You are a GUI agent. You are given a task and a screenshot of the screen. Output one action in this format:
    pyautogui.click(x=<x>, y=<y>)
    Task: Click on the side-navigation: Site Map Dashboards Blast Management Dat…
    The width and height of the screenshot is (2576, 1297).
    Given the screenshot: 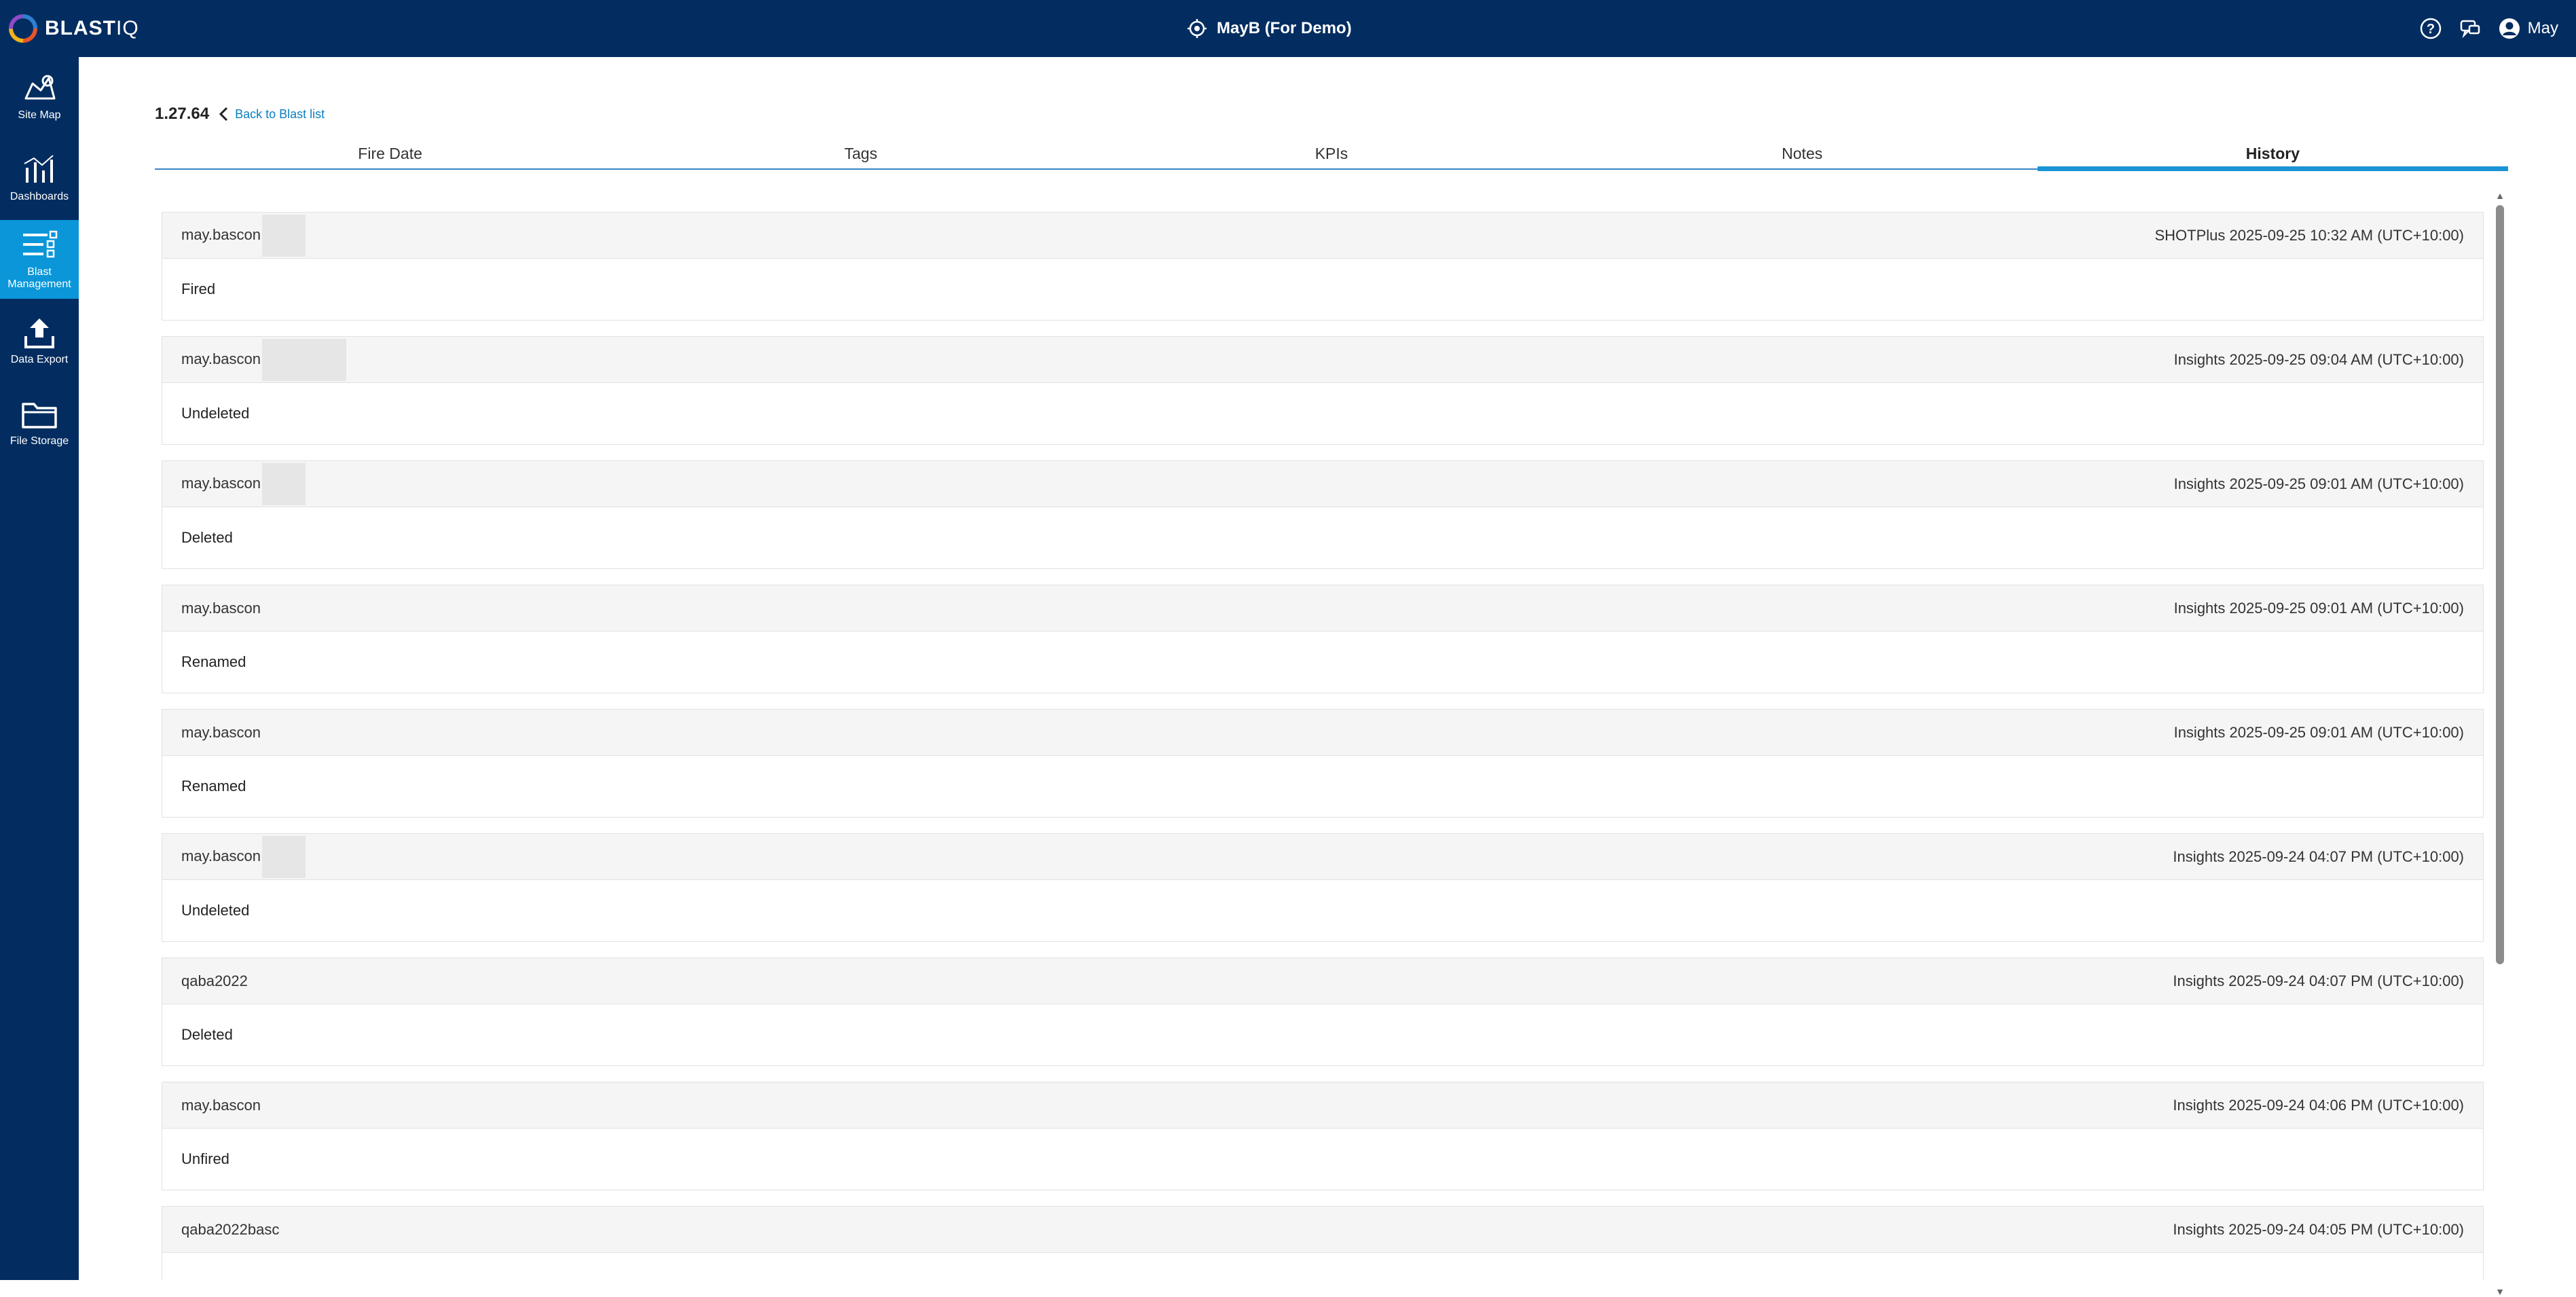 What is the action you would take?
    pyautogui.click(x=39, y=669)
    